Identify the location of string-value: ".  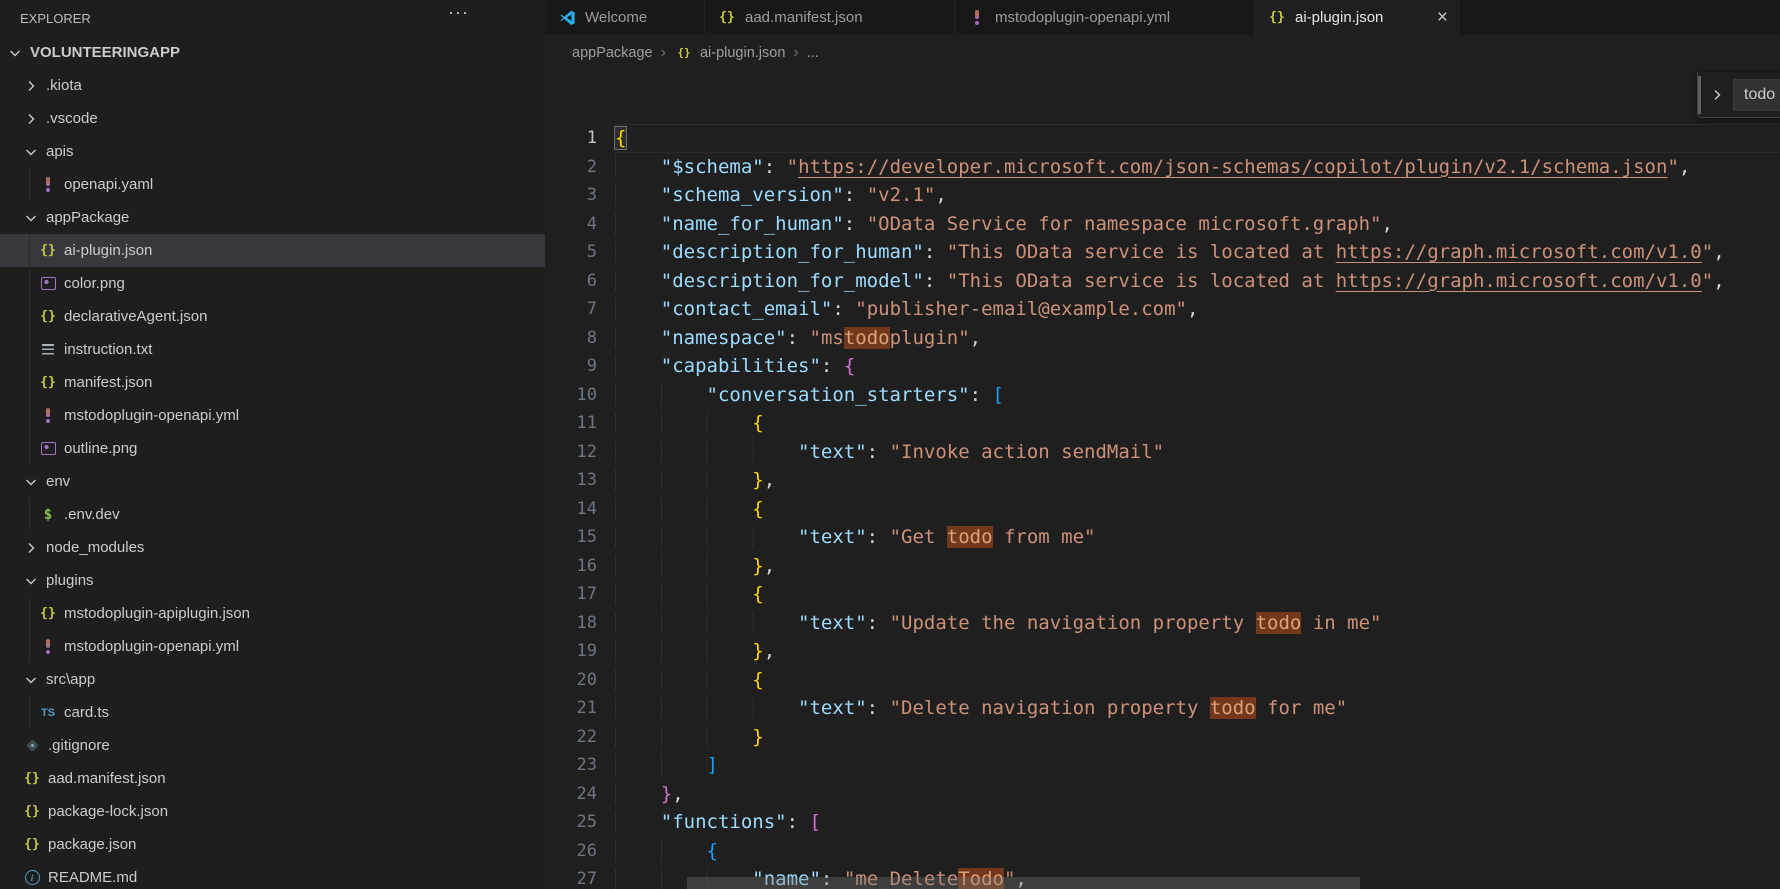
(1673, 166).